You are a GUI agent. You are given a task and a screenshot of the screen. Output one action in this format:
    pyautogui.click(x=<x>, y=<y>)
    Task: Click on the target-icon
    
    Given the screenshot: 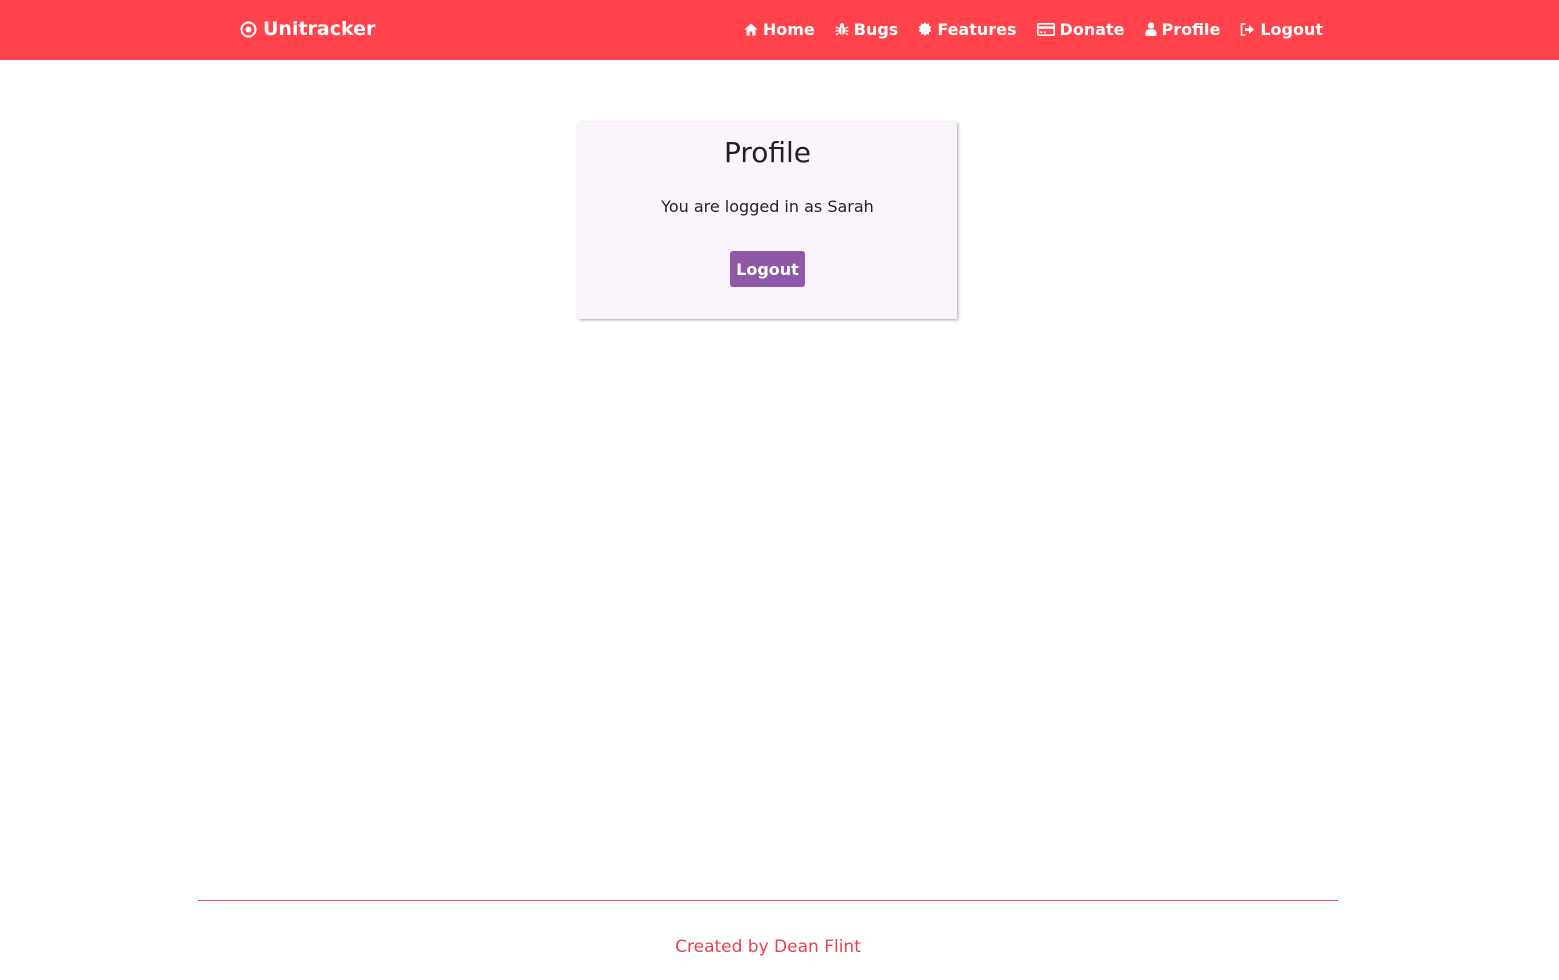 What is the action you would take?
    pyautogui.click(x=248, y=29)
    